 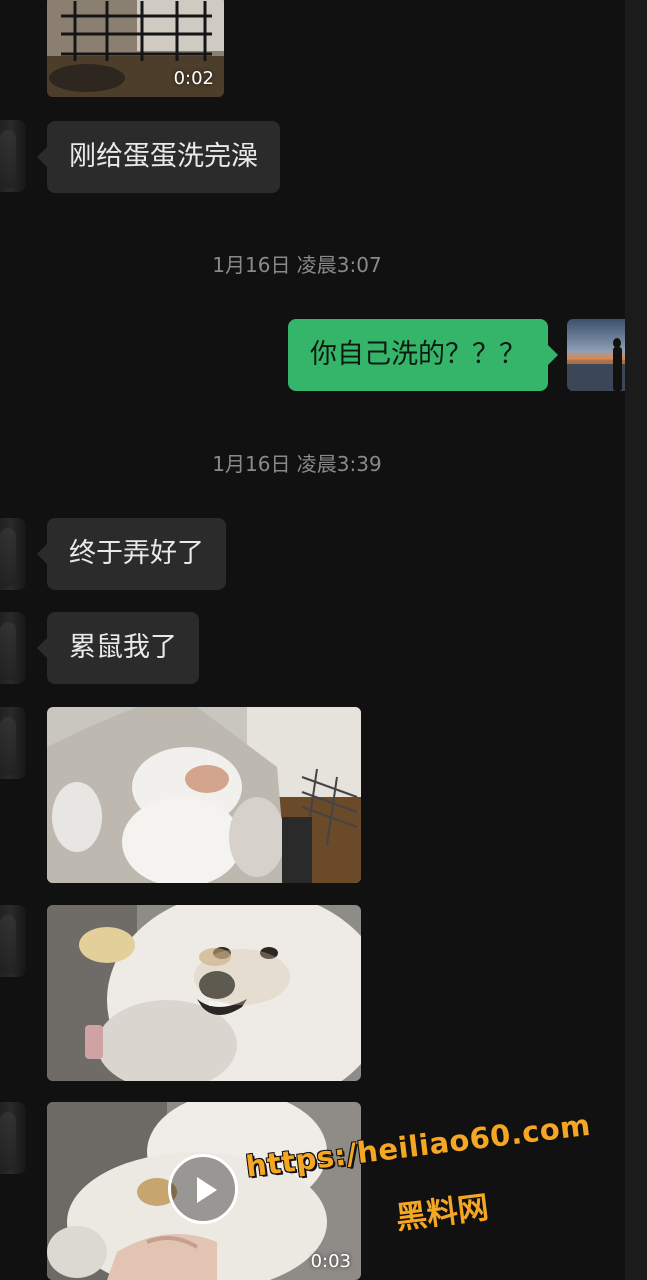 What do you see at coordinates (442, 1213) in the screenshot?
I see `watermark-name: 黑料网` at bounding box center [442, 1213].